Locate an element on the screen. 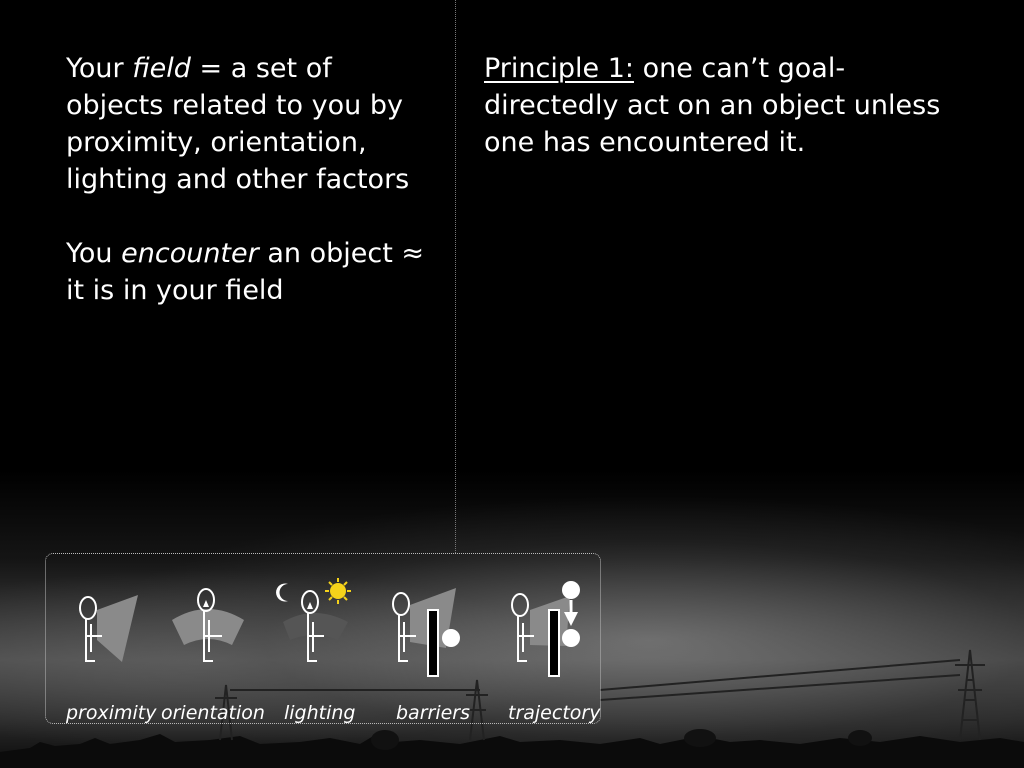  proximity-icon is located at coordinates (108, 628).